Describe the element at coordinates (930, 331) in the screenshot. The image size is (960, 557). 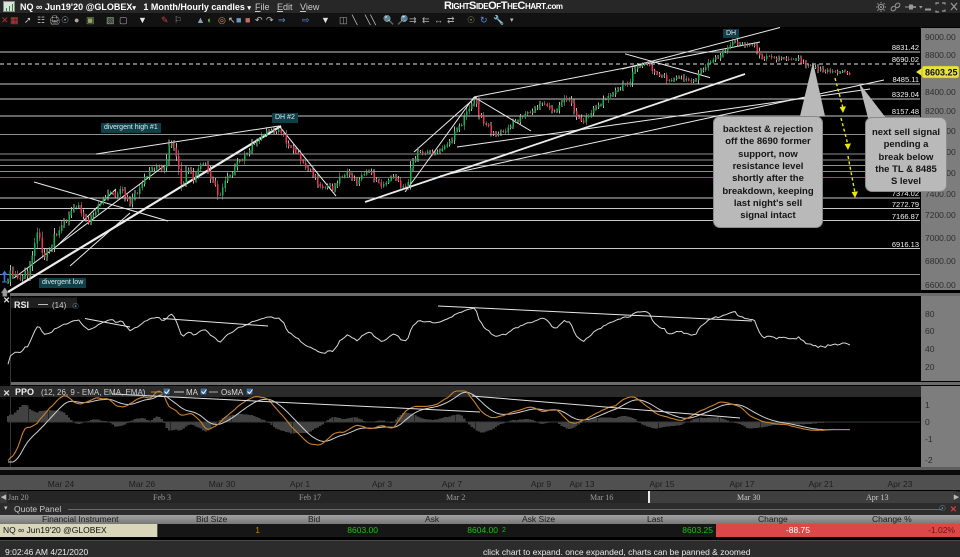
I see `svg-text: 60` at that location.